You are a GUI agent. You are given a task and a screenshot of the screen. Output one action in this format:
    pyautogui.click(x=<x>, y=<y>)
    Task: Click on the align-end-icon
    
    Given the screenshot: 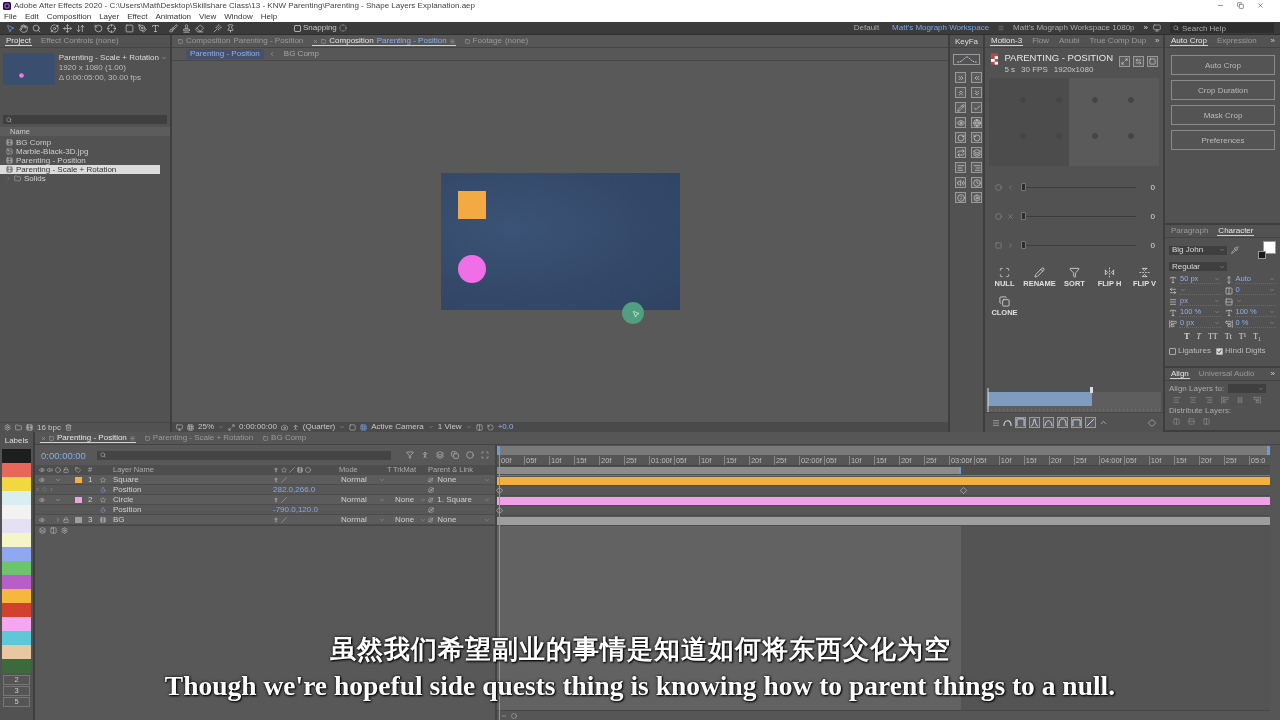 What is the action you would take?
    pyautogui.click(x=1257, y=400)
    